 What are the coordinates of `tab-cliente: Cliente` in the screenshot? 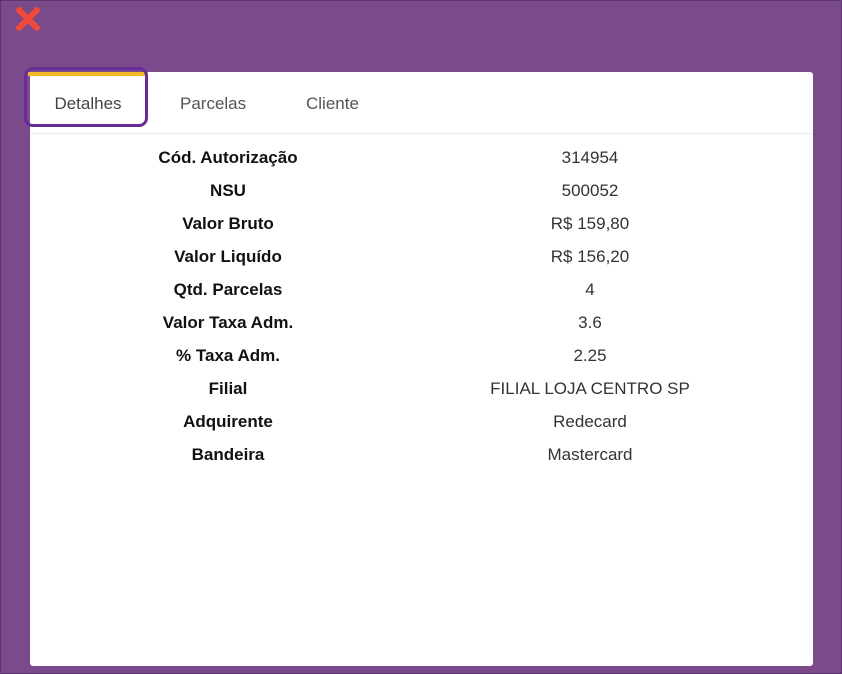 It's located at (332, 102).